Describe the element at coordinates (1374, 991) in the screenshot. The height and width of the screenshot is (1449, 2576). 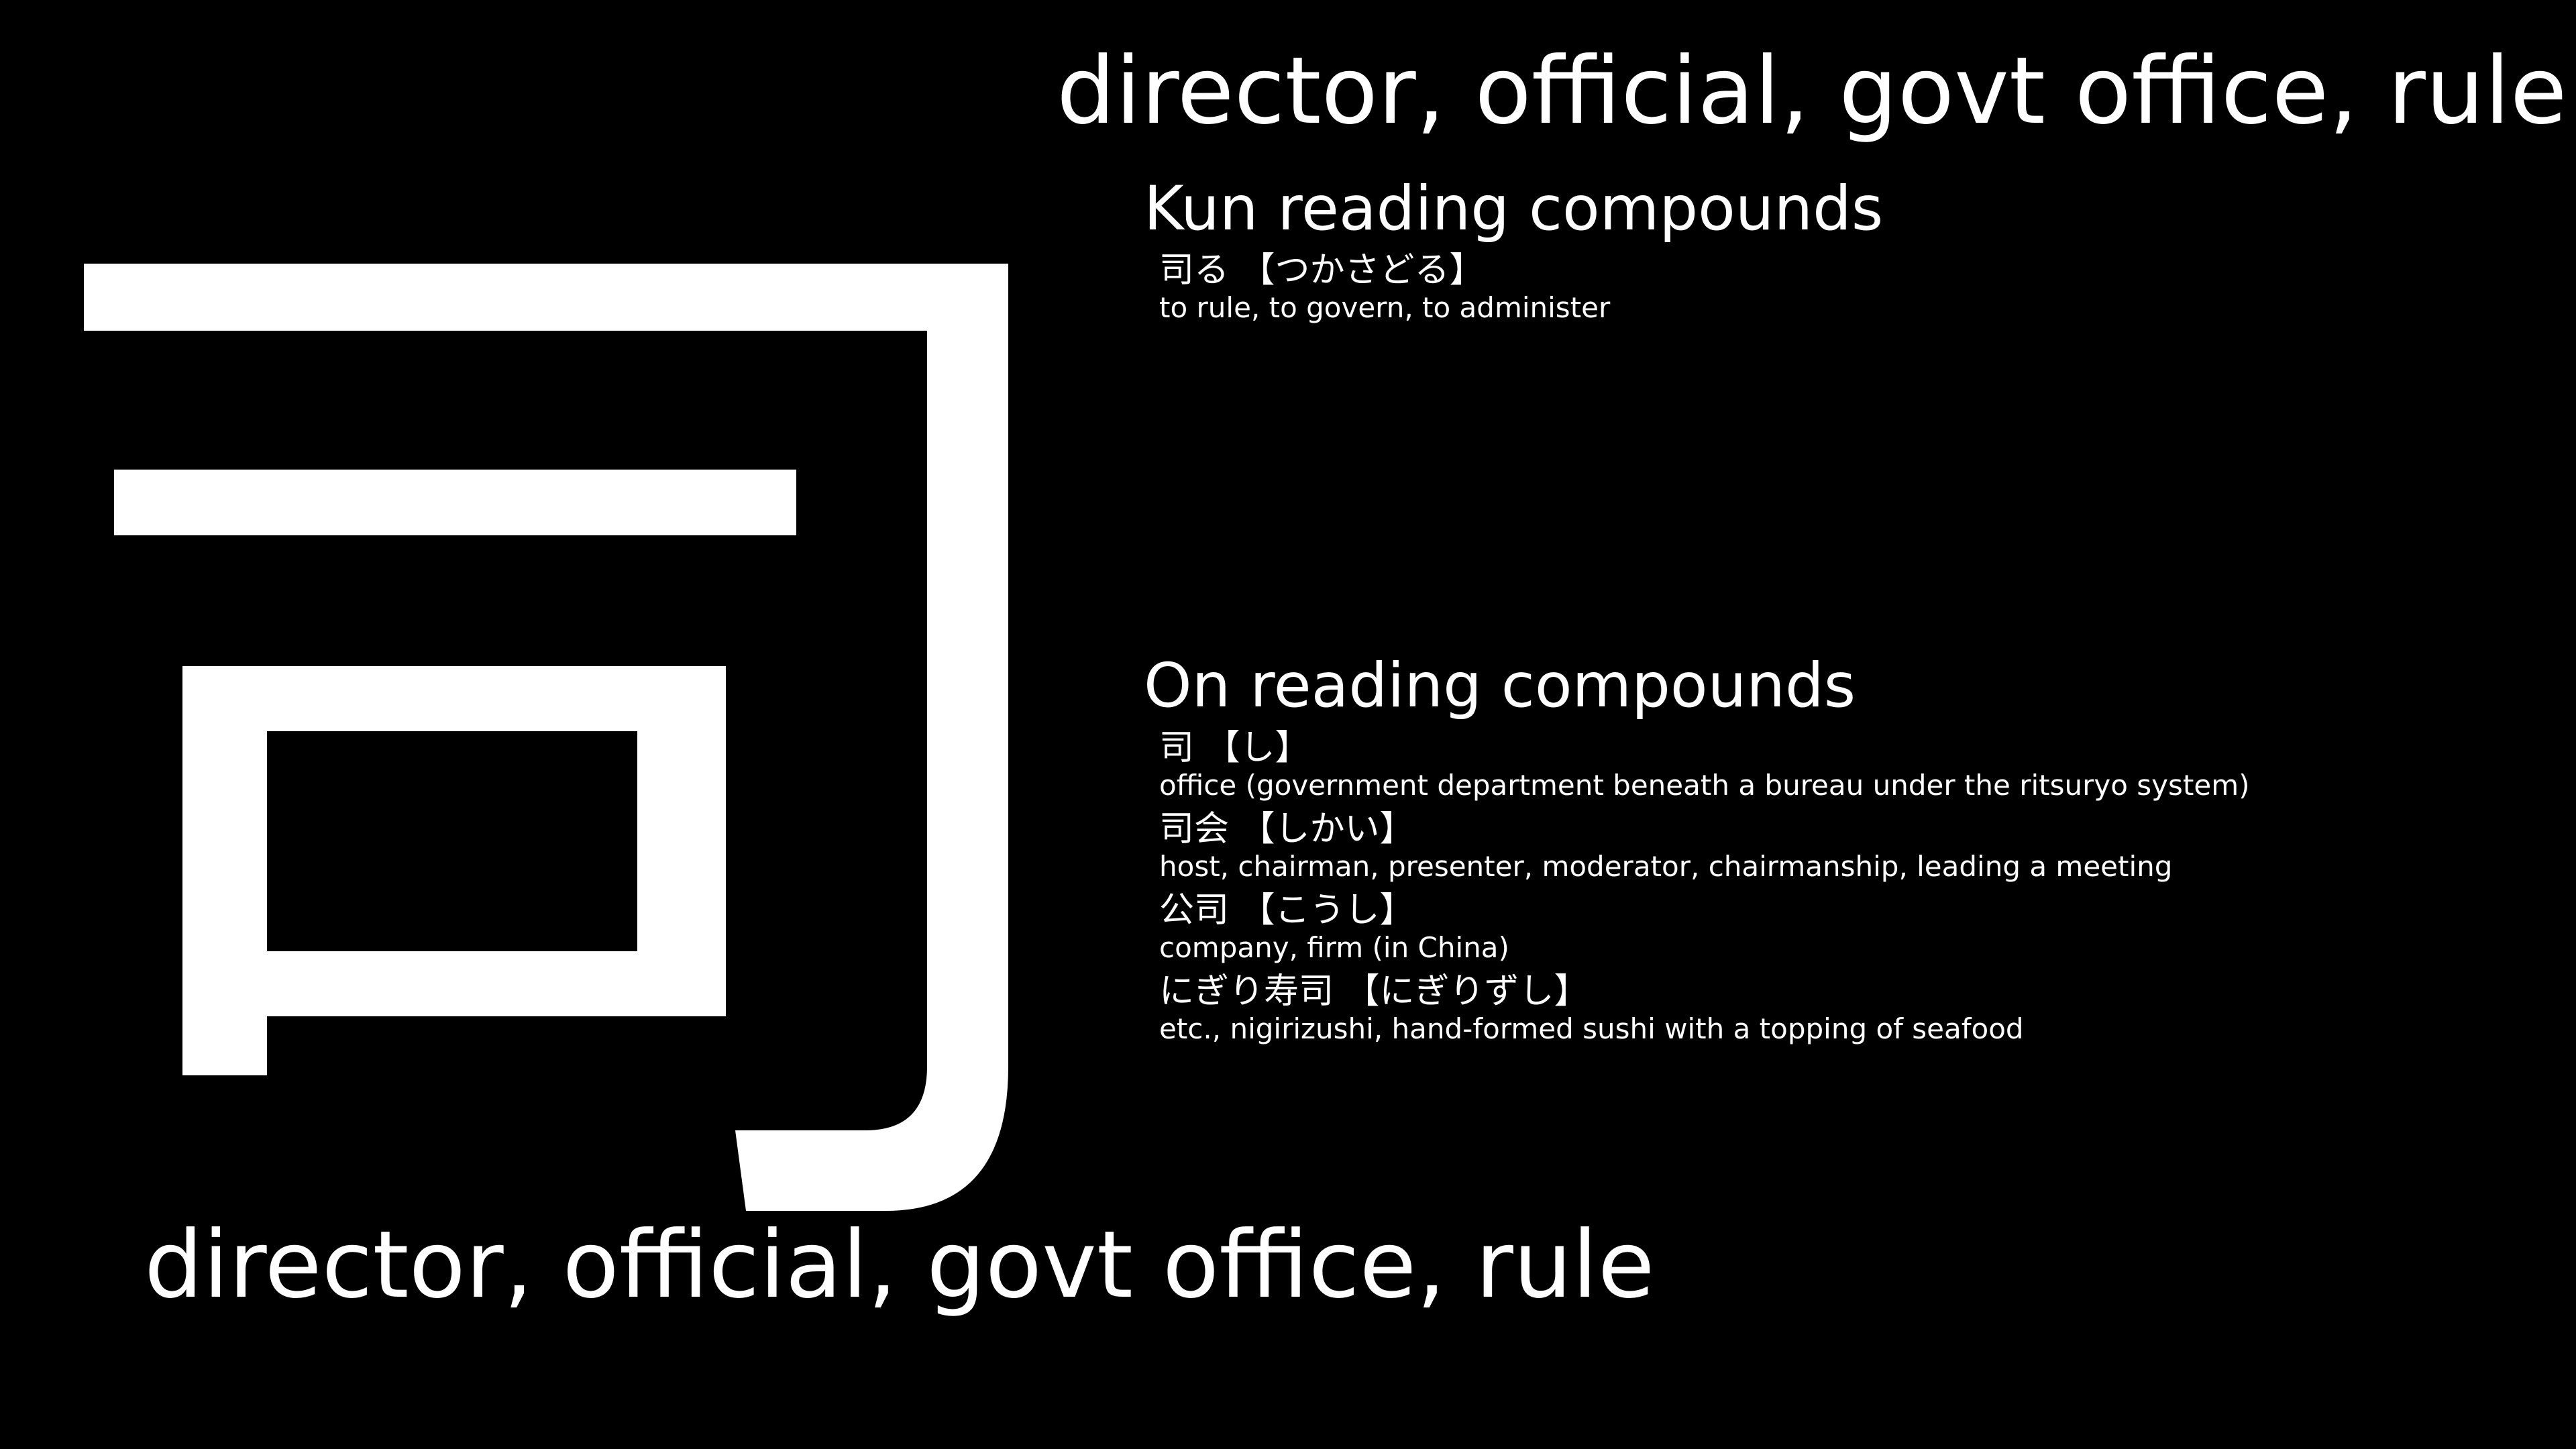
I see `compound-word: にぎり寿司 【にぎりずし】` at that location.